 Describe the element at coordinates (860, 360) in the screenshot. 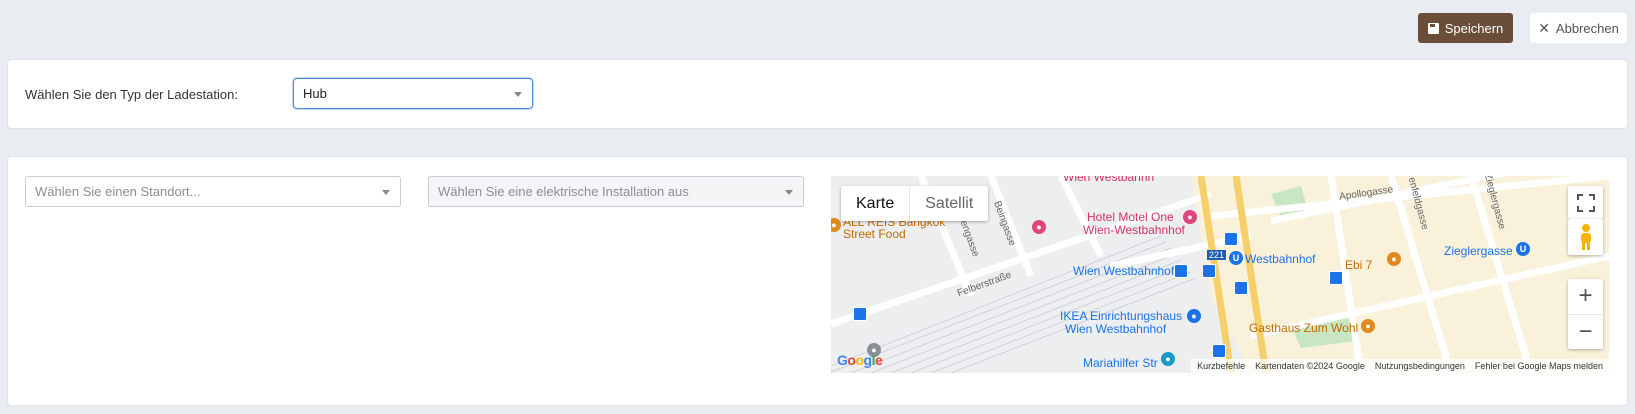

I see `google-logo: Google` at that location.